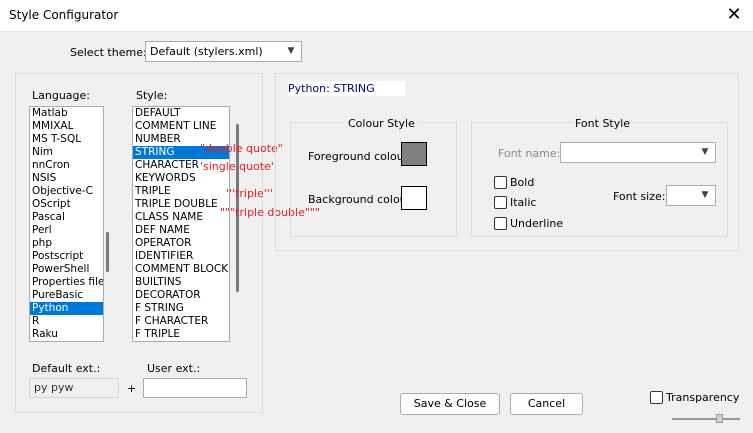  I want to click on style-list-item: TRIPLE, so click(181, 191).